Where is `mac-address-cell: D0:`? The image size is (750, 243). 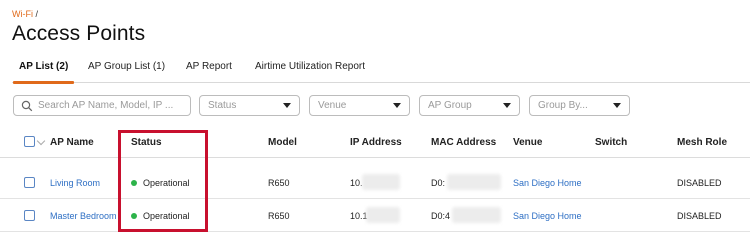 mac-address-cell: D0: is located at coordinates (438, 183).